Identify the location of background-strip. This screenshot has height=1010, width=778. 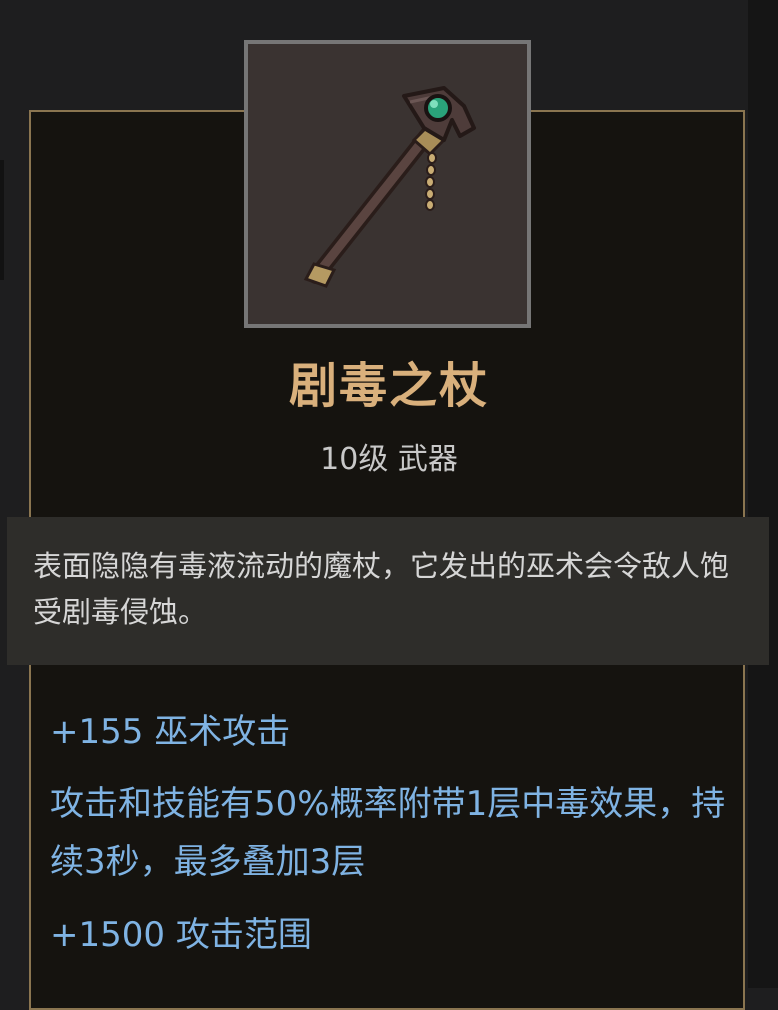
(763, 494).